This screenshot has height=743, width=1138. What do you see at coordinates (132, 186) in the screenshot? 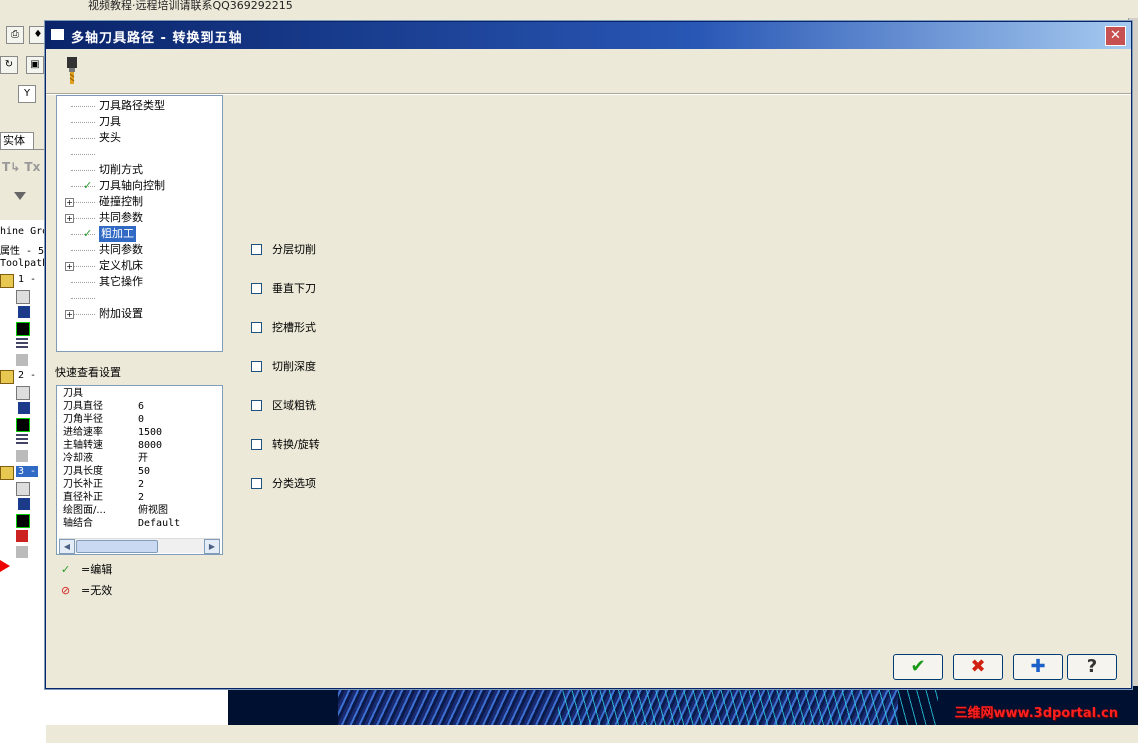
I see `tree-item: 刀具轴向控制` at bounding box center [132, 186].